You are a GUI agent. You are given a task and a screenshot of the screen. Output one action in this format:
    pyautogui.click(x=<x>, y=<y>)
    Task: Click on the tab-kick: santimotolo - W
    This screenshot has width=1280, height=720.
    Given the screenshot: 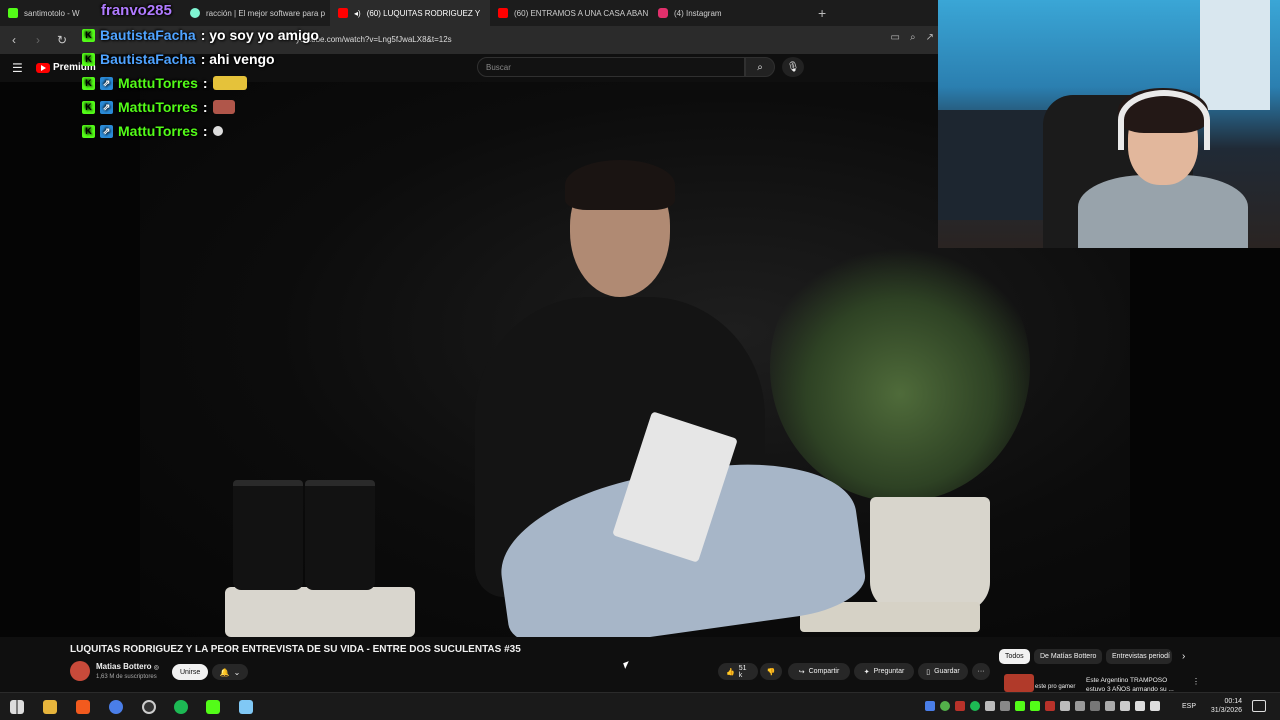 What is the action you would take?
    pyautogui.click(x=45, y=13)
    